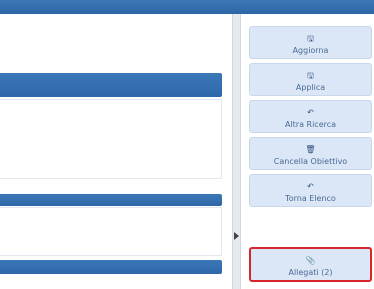 The image size is (374, 289). Describe the element at coordinates (310, 260) in the screenshot. I see `paperclip-icon: 📎` at that location.